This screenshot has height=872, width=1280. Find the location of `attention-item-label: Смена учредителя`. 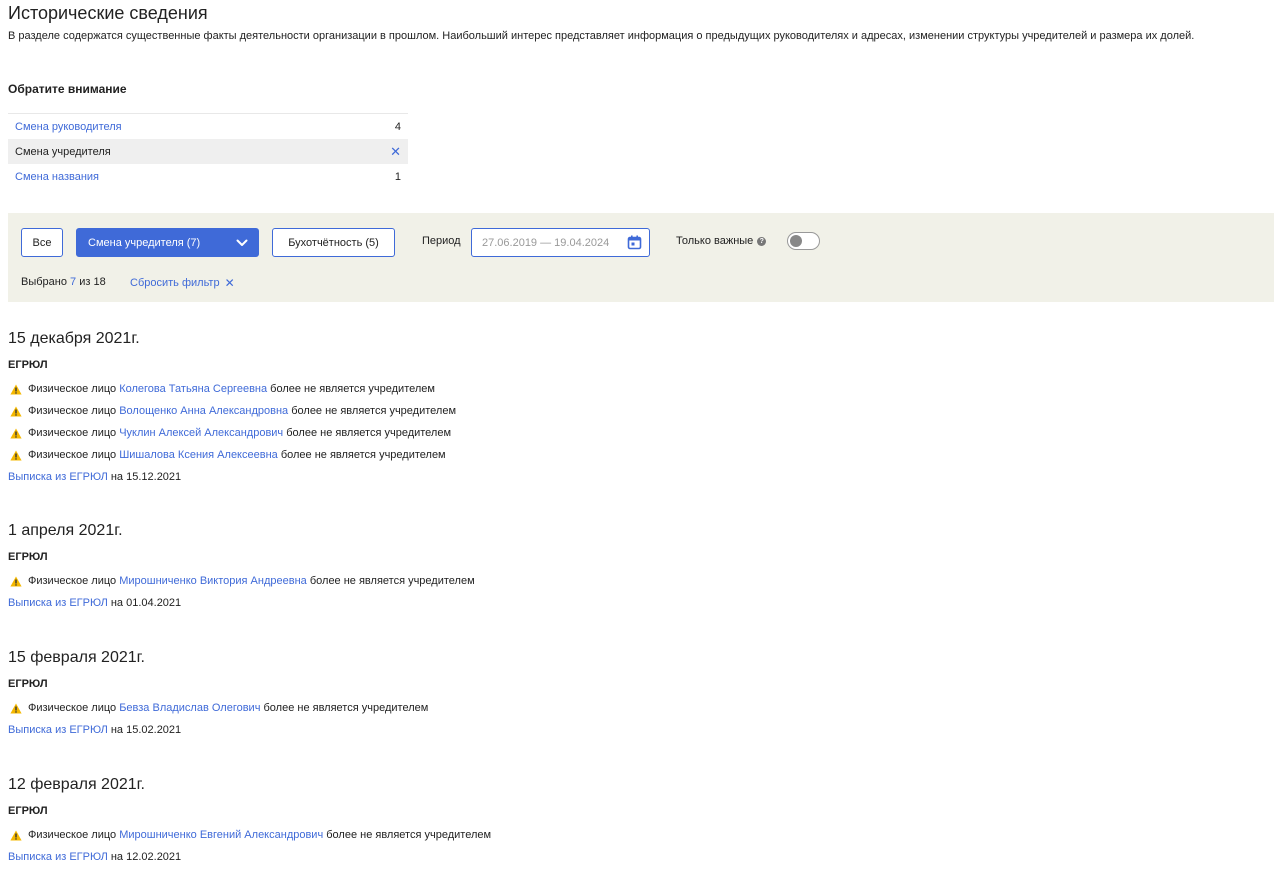

attention-item-label: Смена учредителя is located at coordinates (63, 151).